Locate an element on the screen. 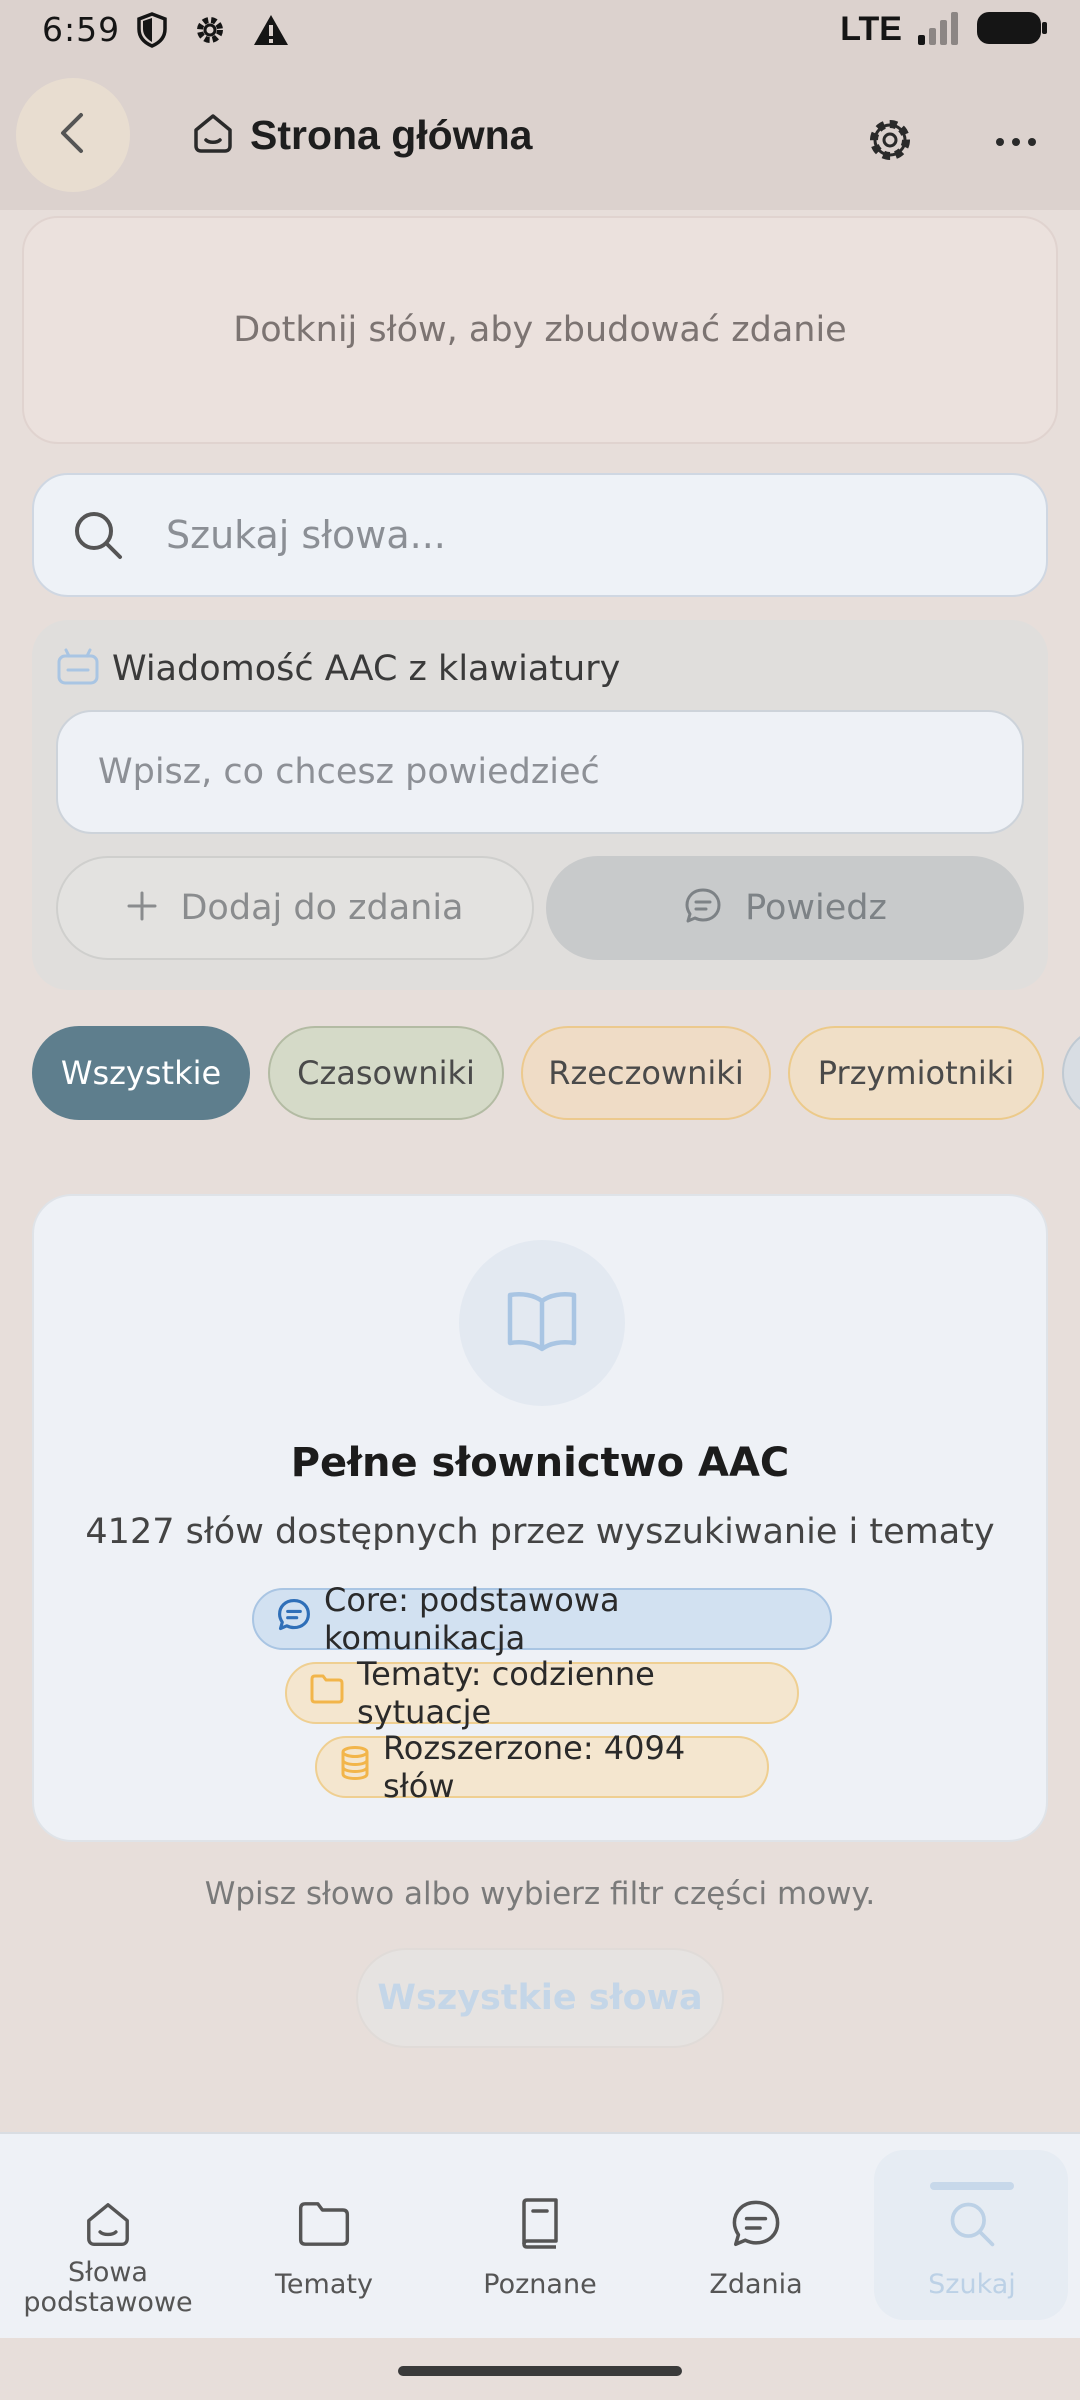 The height and width of the screenshot is (2400, 1080). book-icon-container is located at coordinates (542, 1323).